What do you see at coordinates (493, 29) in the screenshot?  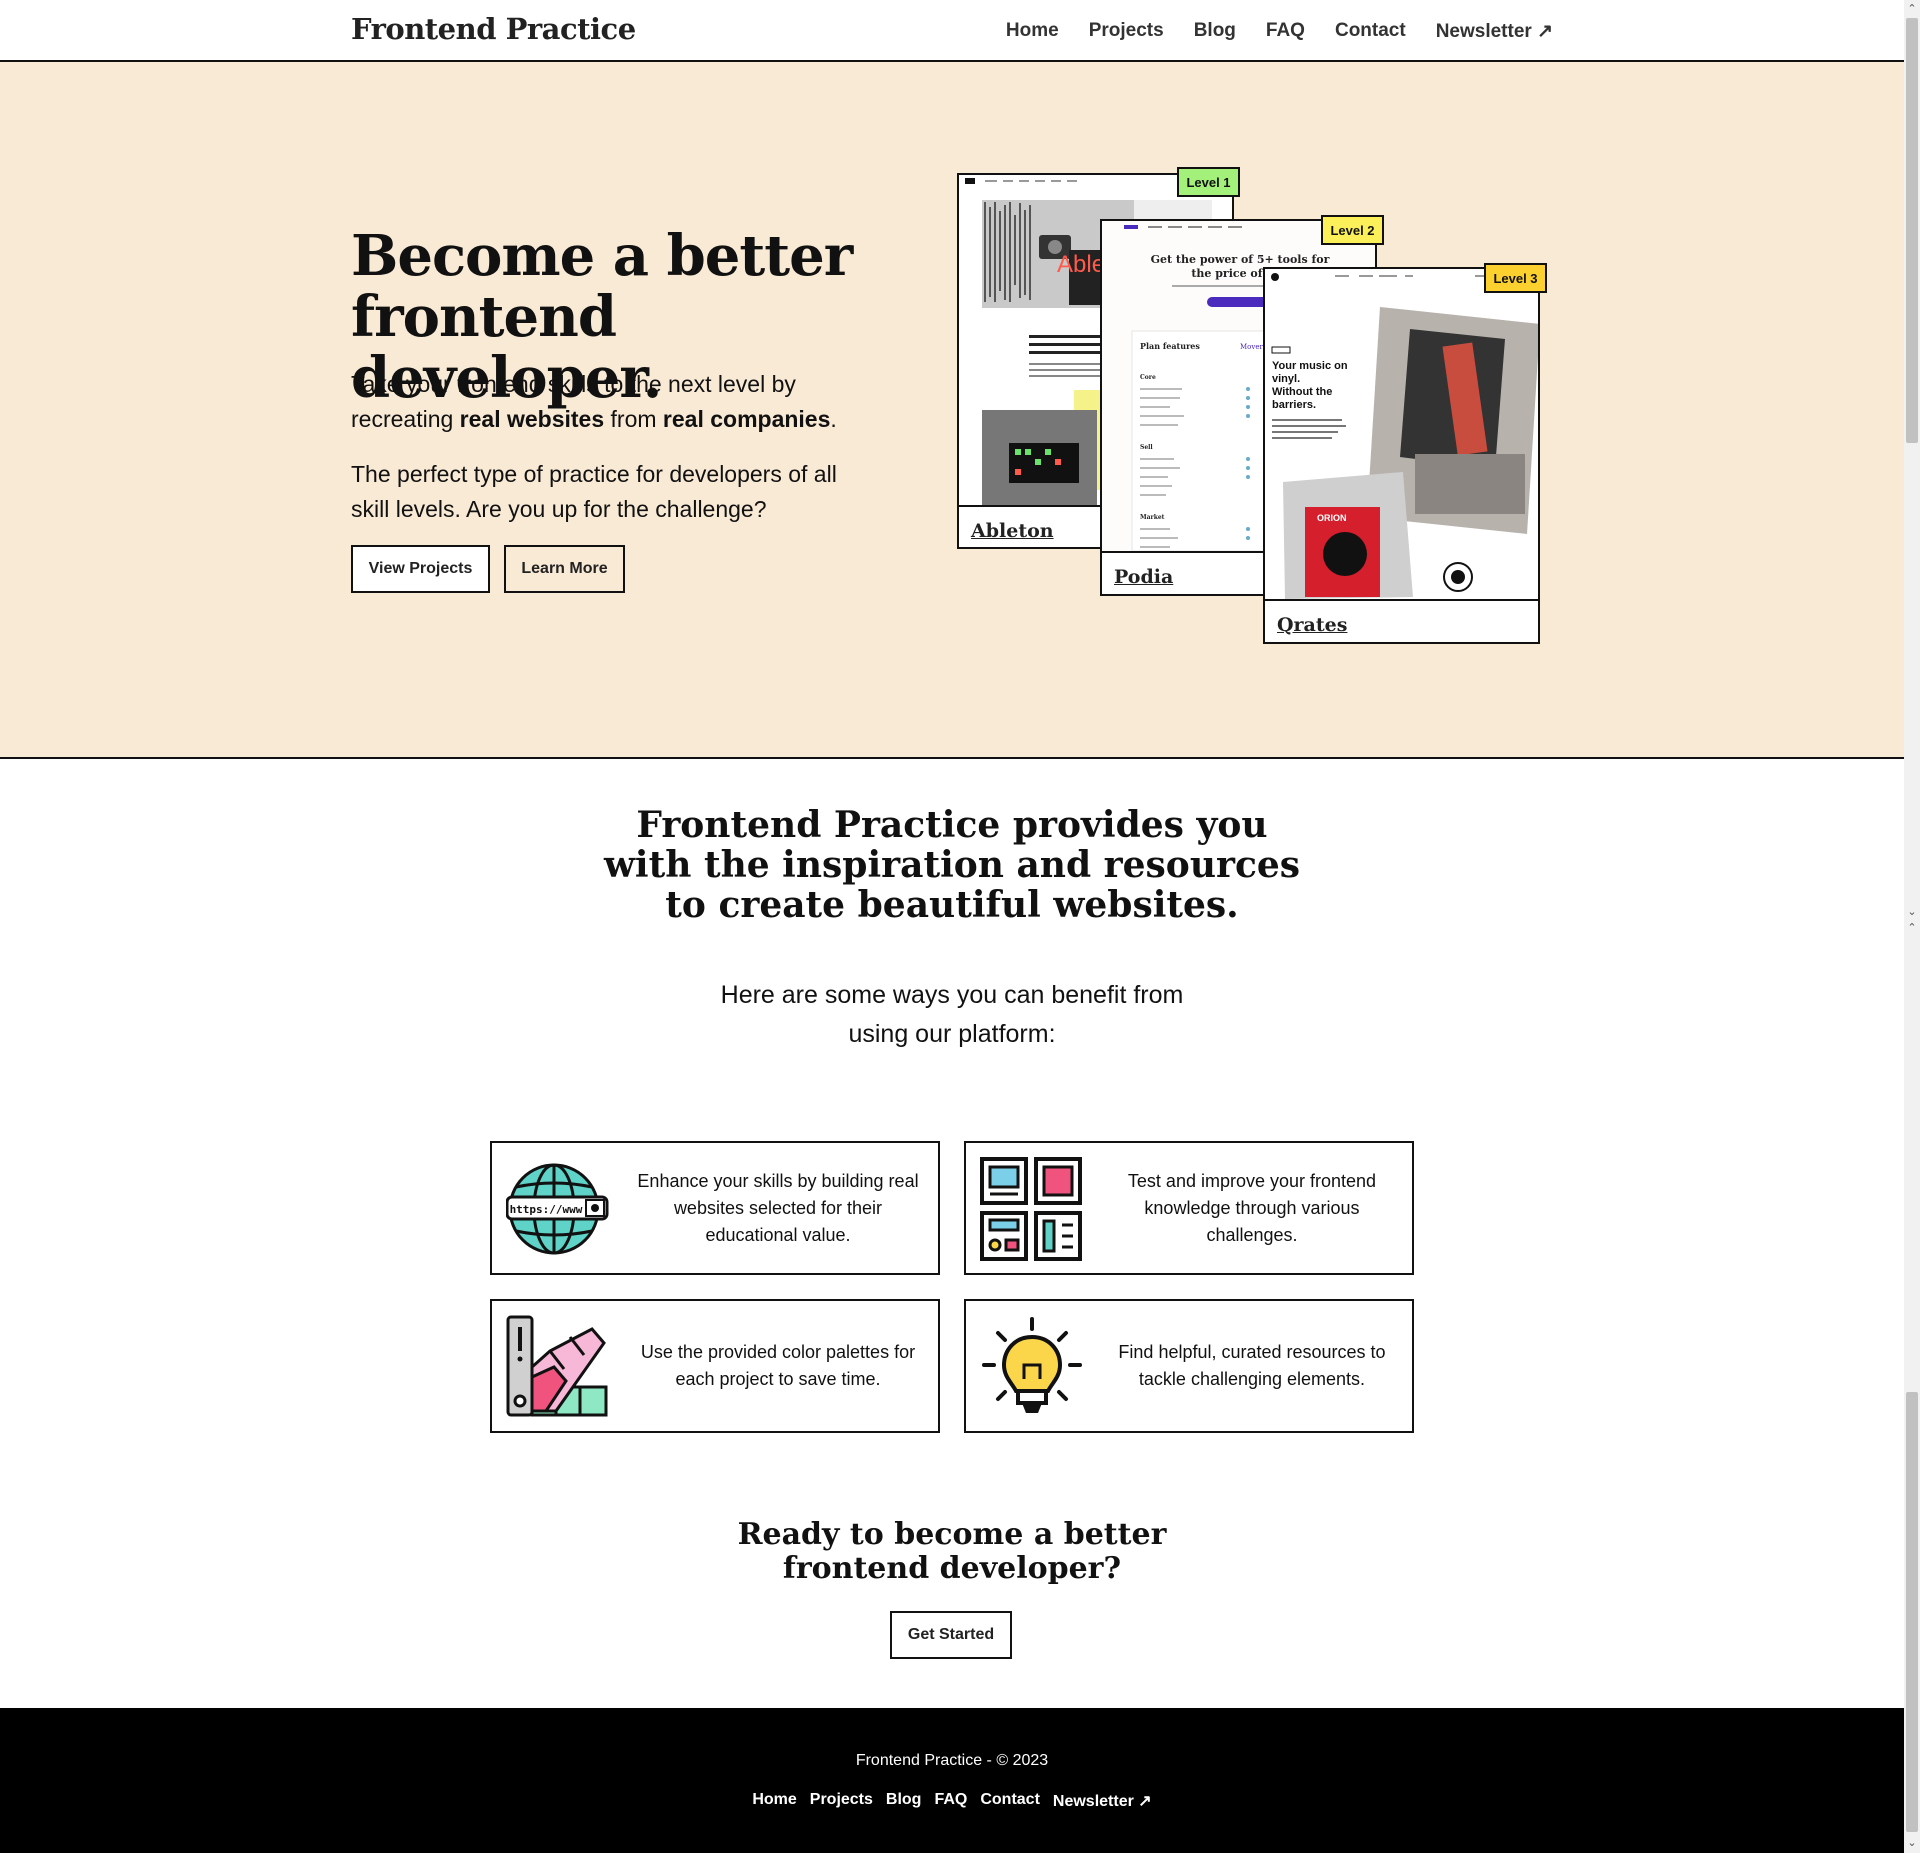 I see `brand-logo: Frontend Practice` at bounding box center [493, 29].